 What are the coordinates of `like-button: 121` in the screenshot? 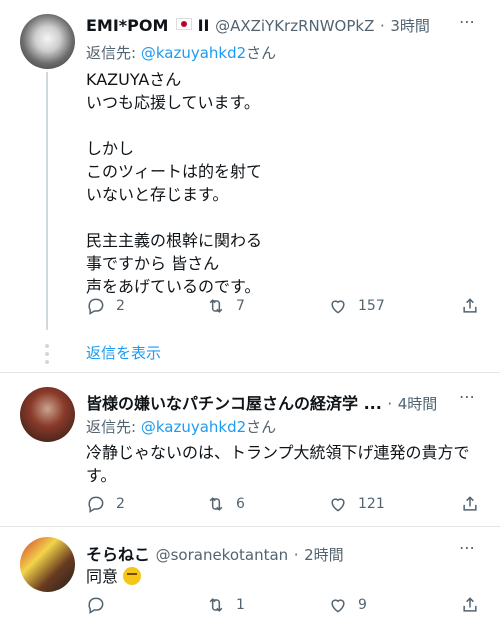 It's located at (356, 504).